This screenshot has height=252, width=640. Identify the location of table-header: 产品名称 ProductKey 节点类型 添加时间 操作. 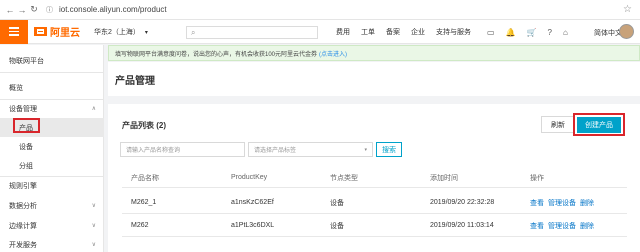
(374, 178).